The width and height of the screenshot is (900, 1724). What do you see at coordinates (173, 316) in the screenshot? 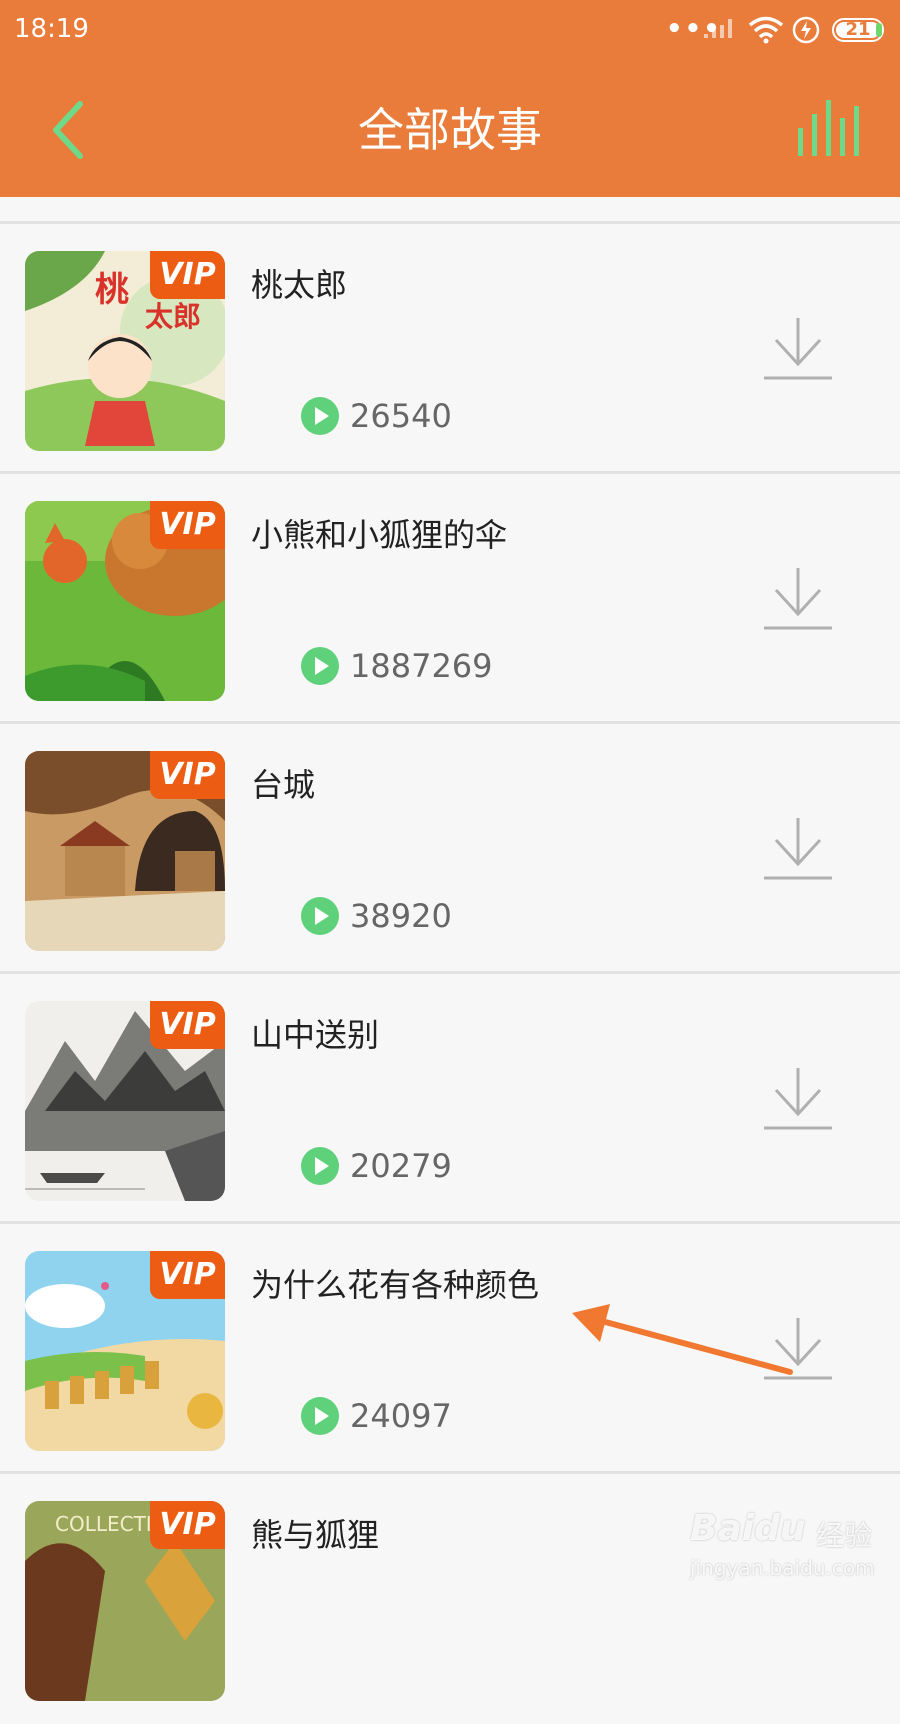
I see `svg-text: 太郎` at bounding box center [173, 316].